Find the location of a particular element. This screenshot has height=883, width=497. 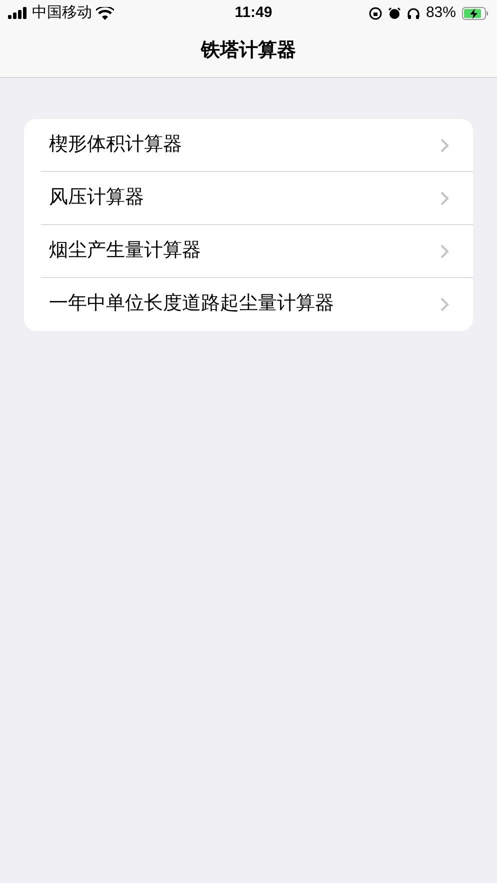

calculator-list-item: 一年中单位长度道路起尘量计算器 is located at coordinates (257, 304).